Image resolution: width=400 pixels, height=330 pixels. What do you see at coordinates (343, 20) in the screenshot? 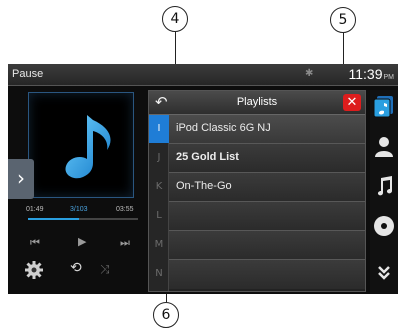
I see `callout-5: 5` at bounding box center [343, 20].